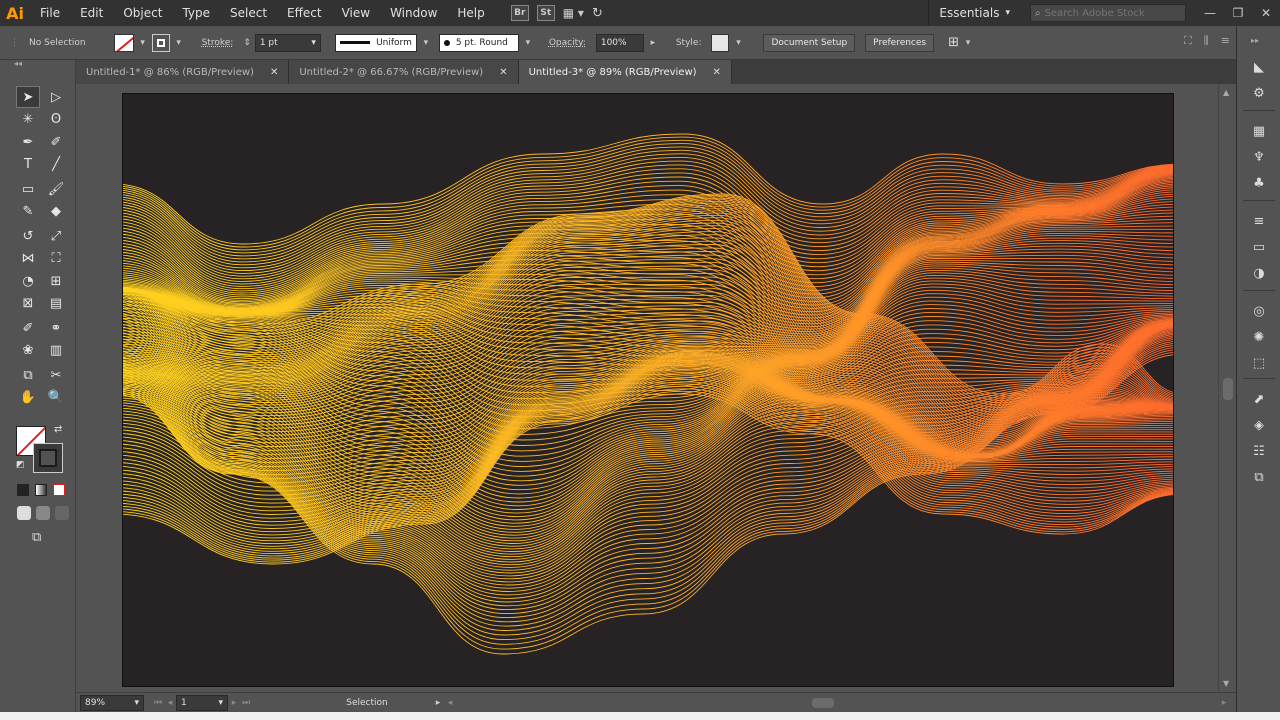 This screenshot has height=720, width=1280. What do you see at coordinates (28, 281) in the screenshot?
I see `shape-builder-tool-icon: ◔` at bounding box center [28, 281].